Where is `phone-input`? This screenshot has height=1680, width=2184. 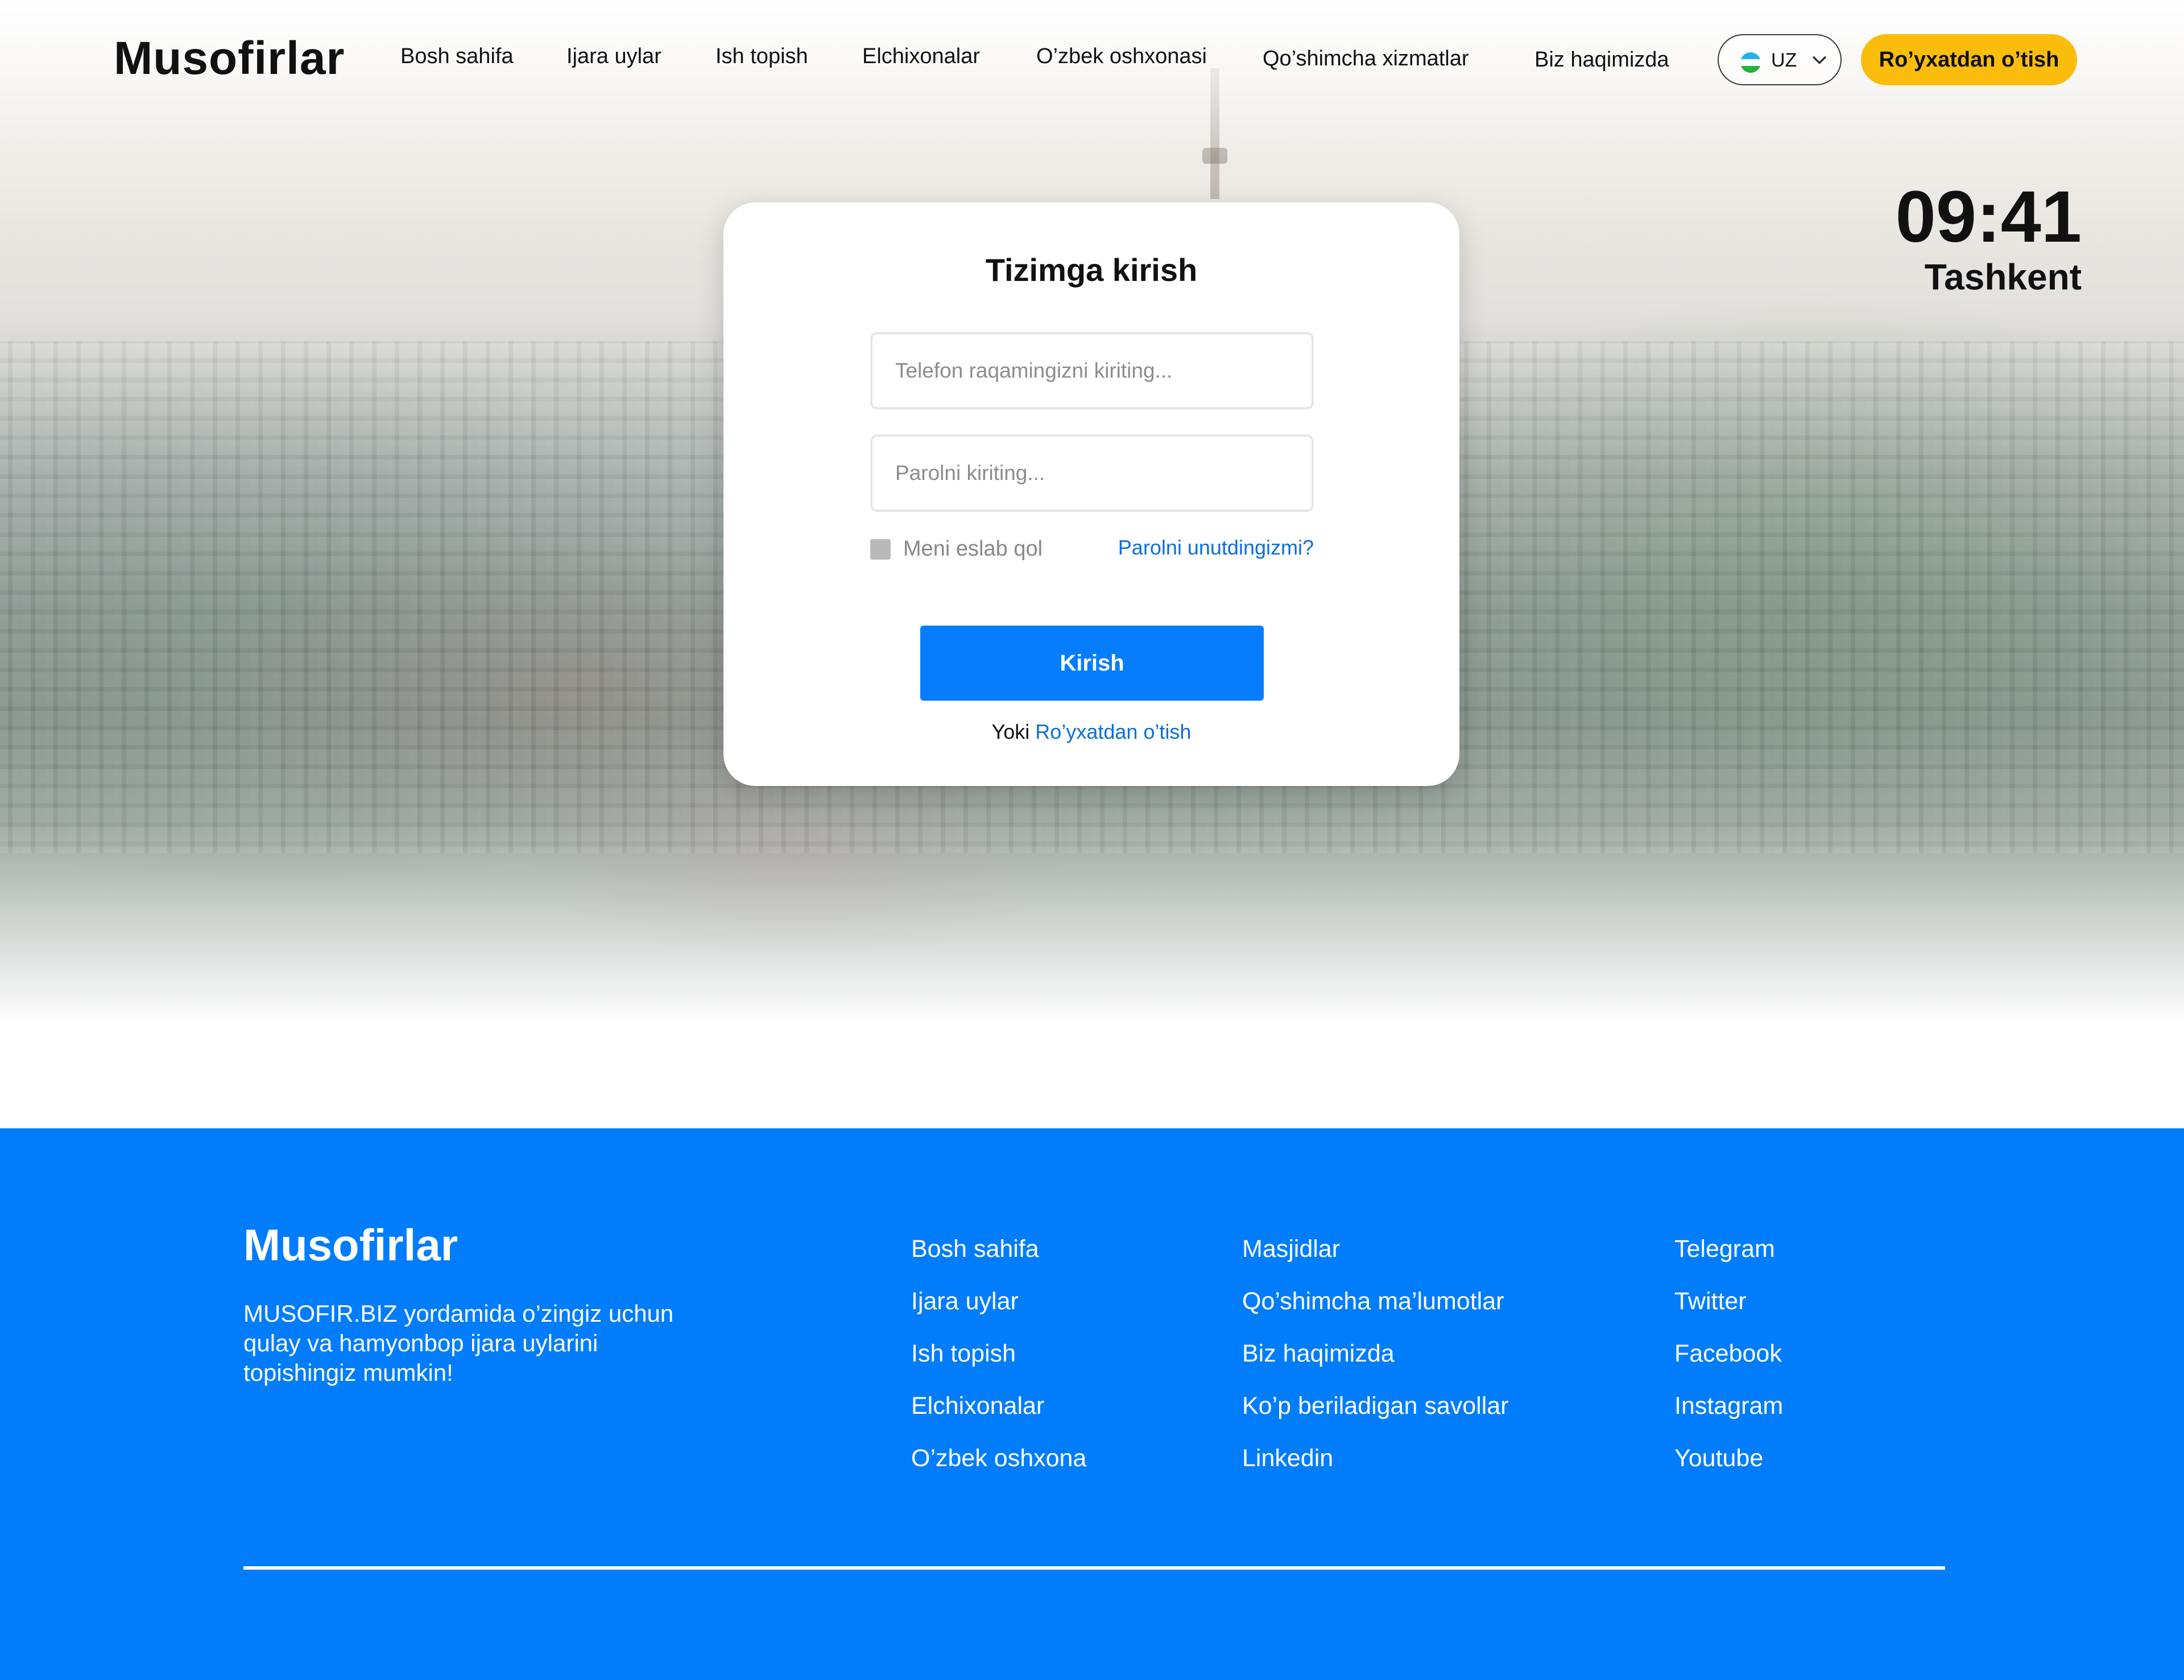
phone-input is located at coordinates (1092, 370).